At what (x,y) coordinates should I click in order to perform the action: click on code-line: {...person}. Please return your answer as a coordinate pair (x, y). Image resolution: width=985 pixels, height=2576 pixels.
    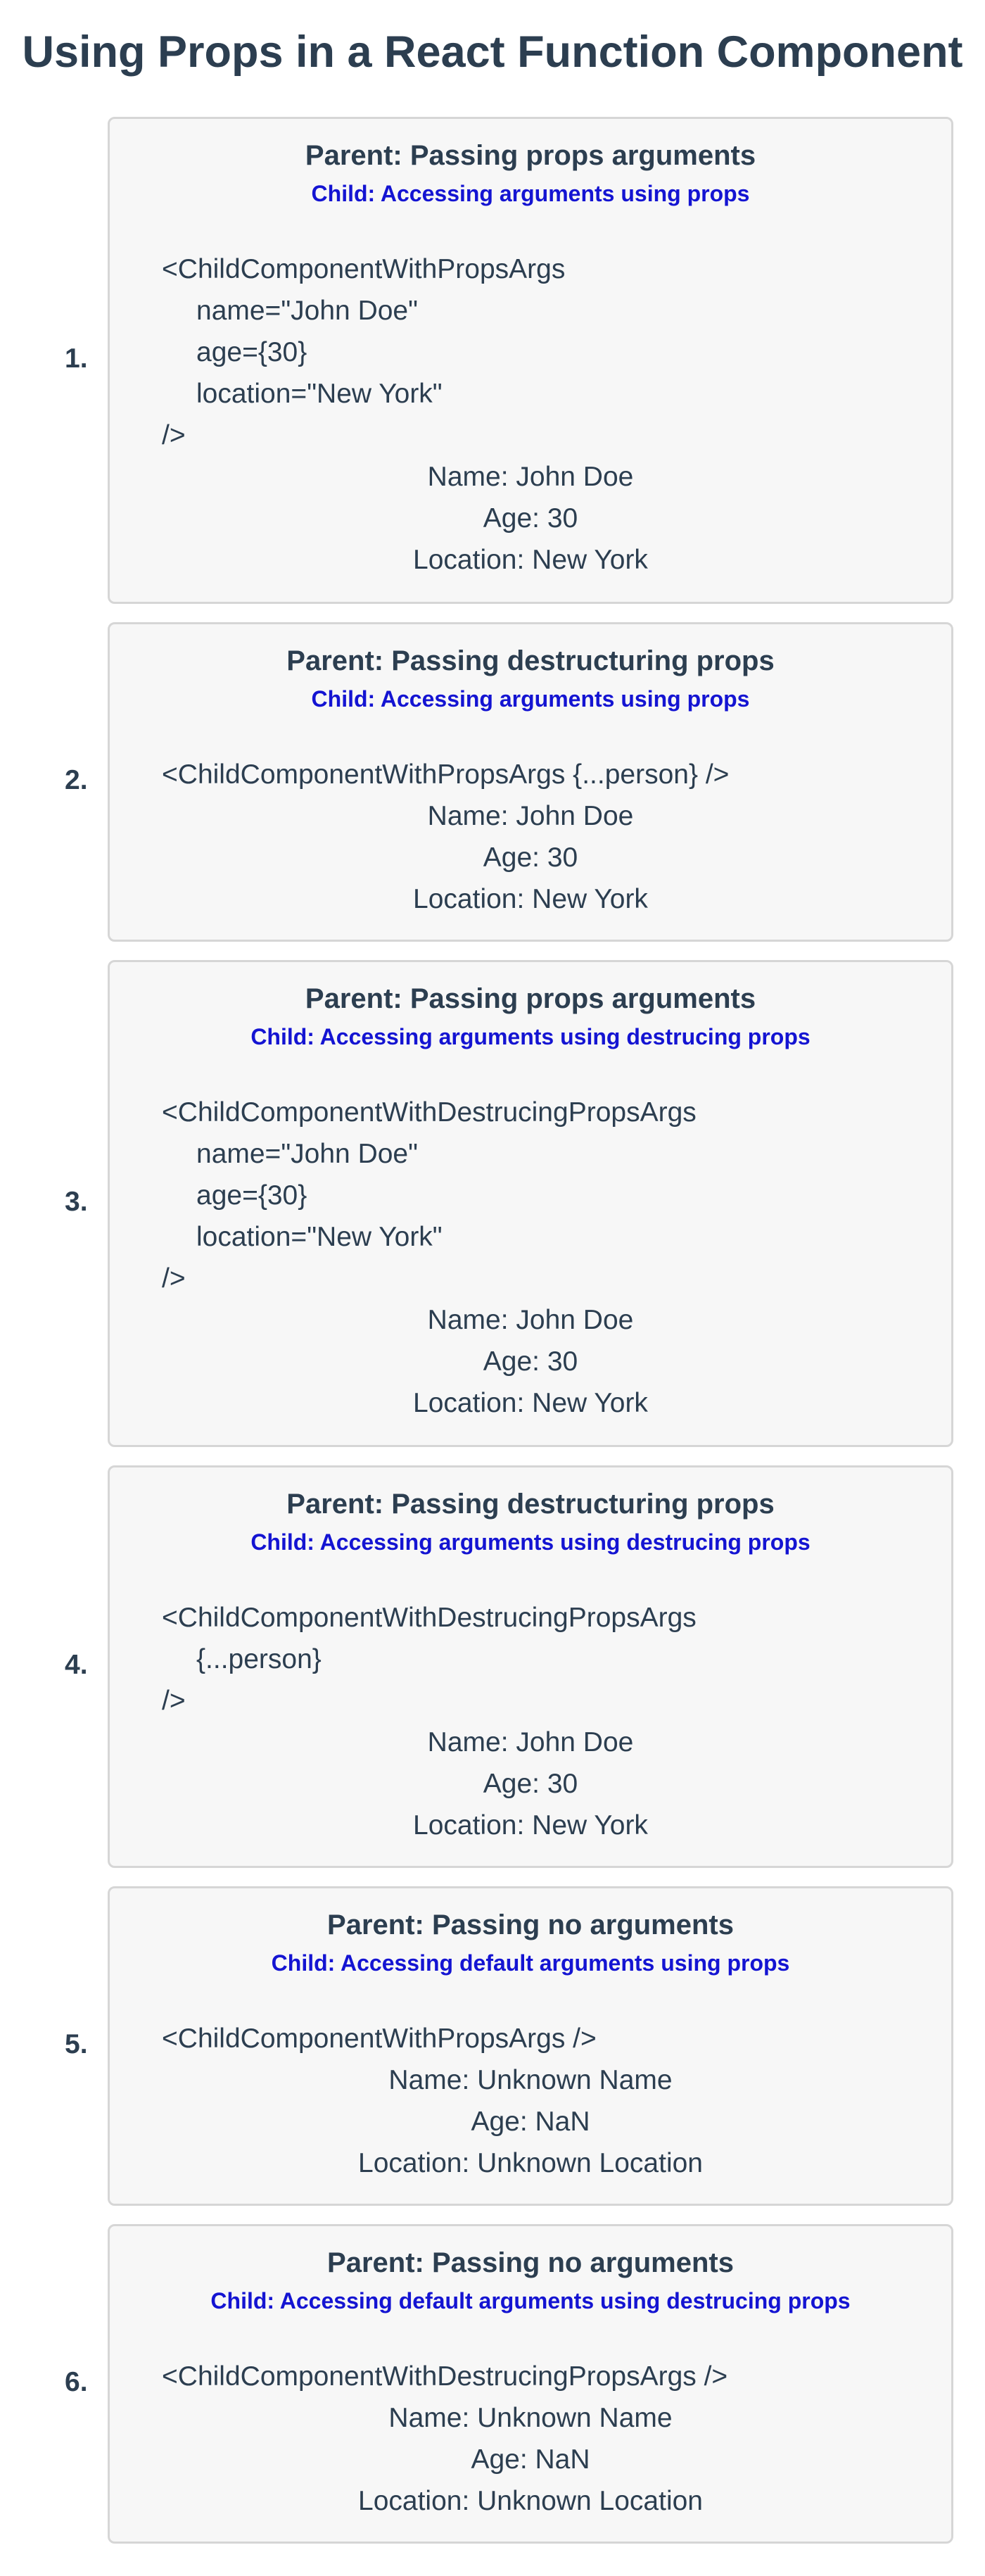
    Looking at the image, I should click on (259, 1659).